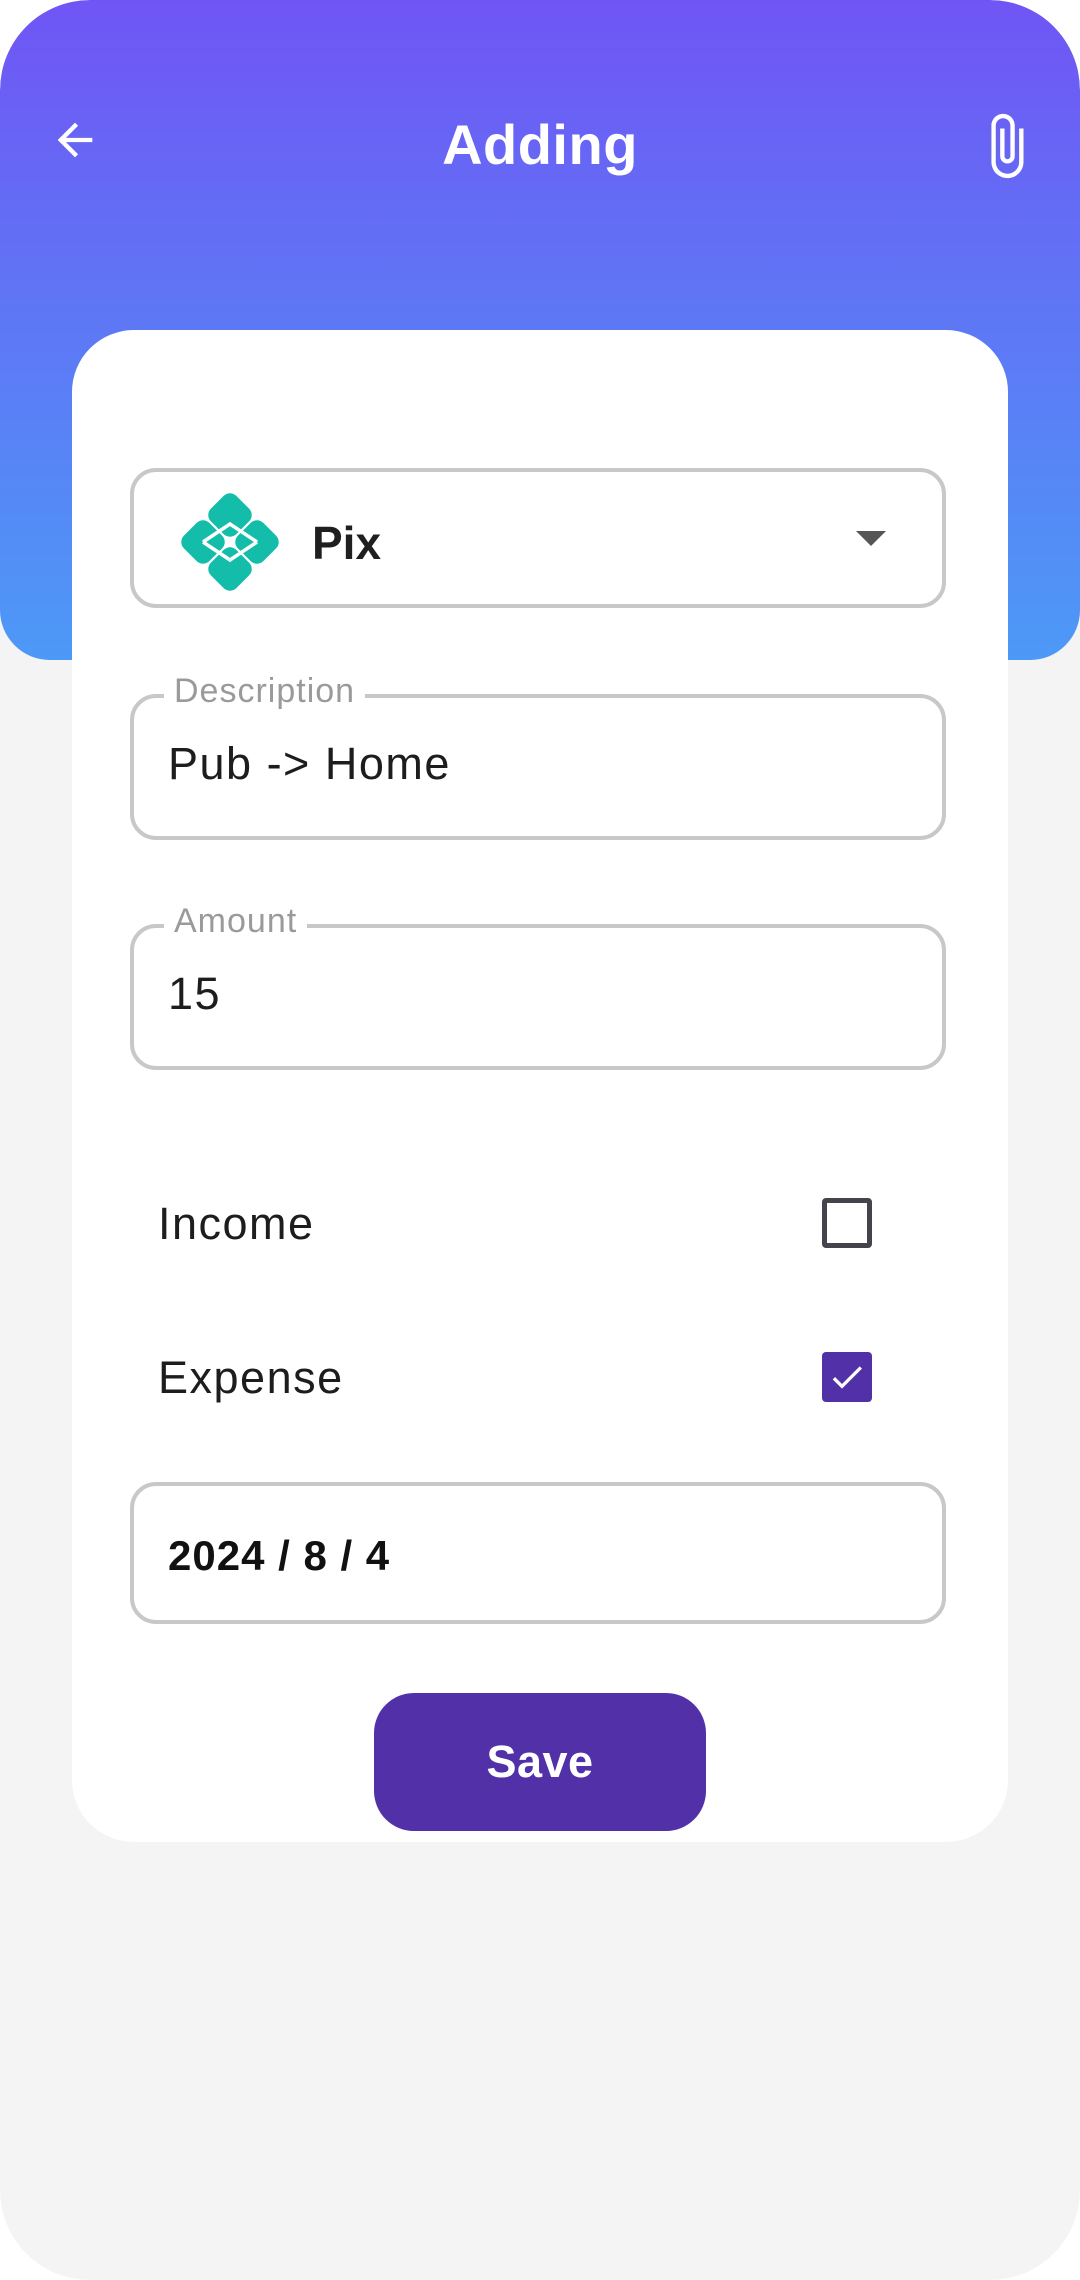 The image size is (1080, 2280). Describe the element at coordinates (251, 1377) in the screenshot. I see `expense-label: Expense` at that location.